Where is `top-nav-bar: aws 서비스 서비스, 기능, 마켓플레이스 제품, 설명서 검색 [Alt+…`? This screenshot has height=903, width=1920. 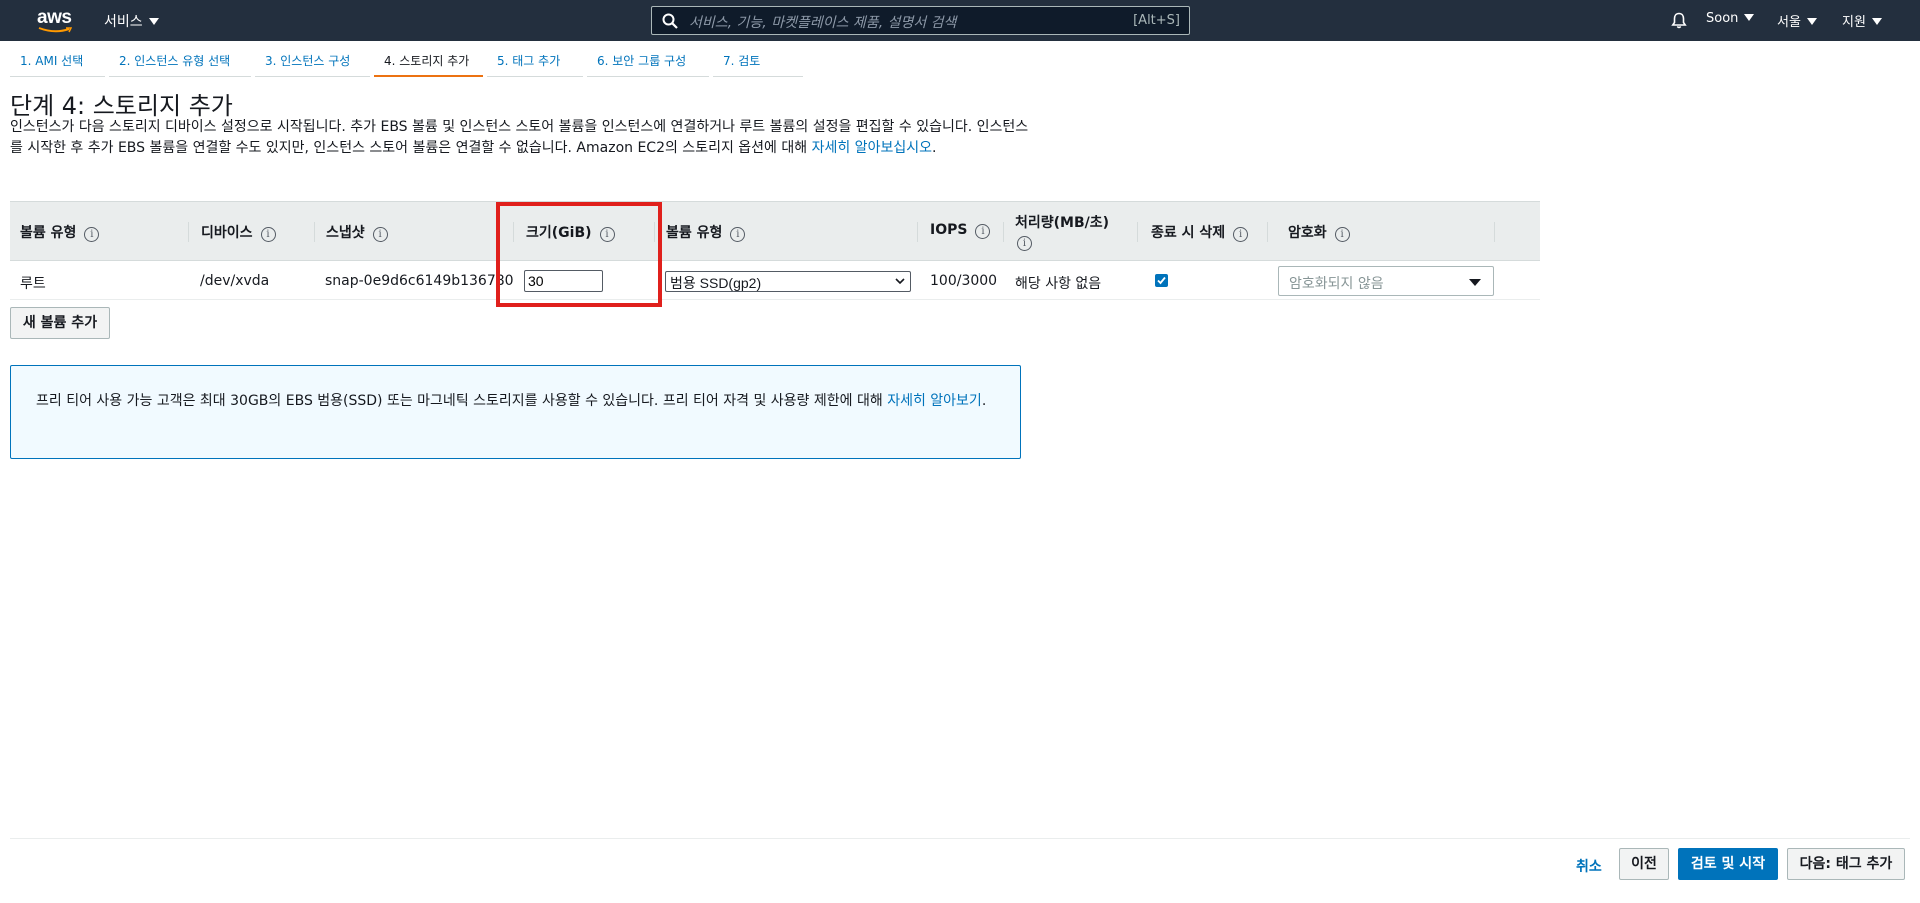
top-nav-bar: aws 서비스 서비스, 기능, 마켓플레이스 제품, 설명서 검색 [Alt+… is located at coordinates (960, 20).